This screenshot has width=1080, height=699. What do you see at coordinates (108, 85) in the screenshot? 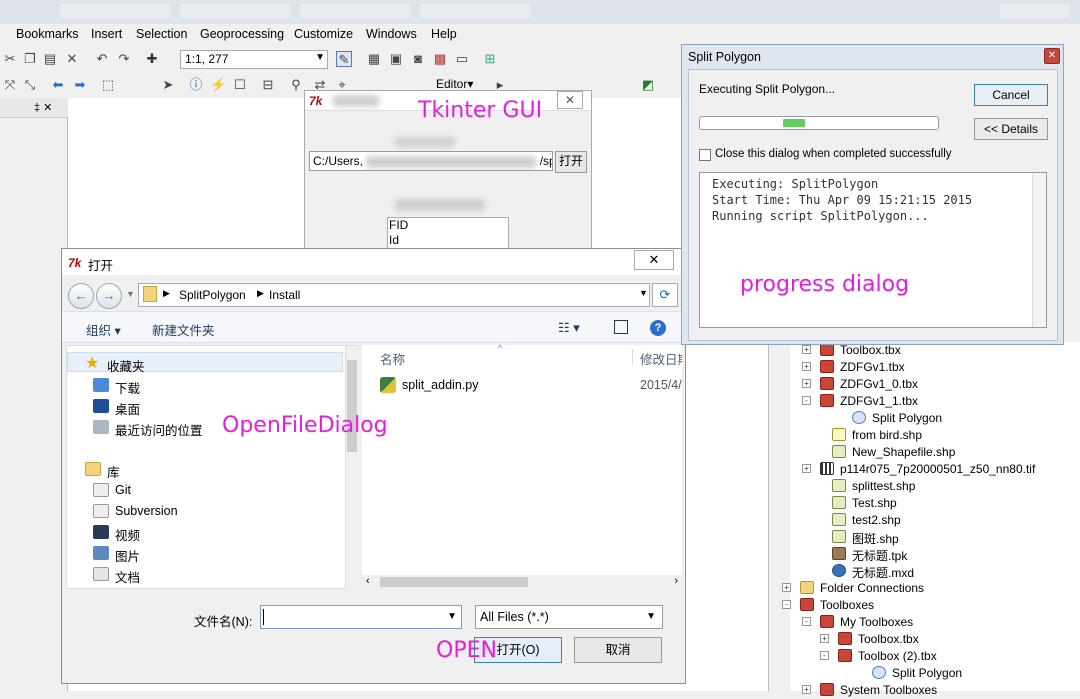
I see `select-features-icon: ⬚` at bounding box center [108, 85].